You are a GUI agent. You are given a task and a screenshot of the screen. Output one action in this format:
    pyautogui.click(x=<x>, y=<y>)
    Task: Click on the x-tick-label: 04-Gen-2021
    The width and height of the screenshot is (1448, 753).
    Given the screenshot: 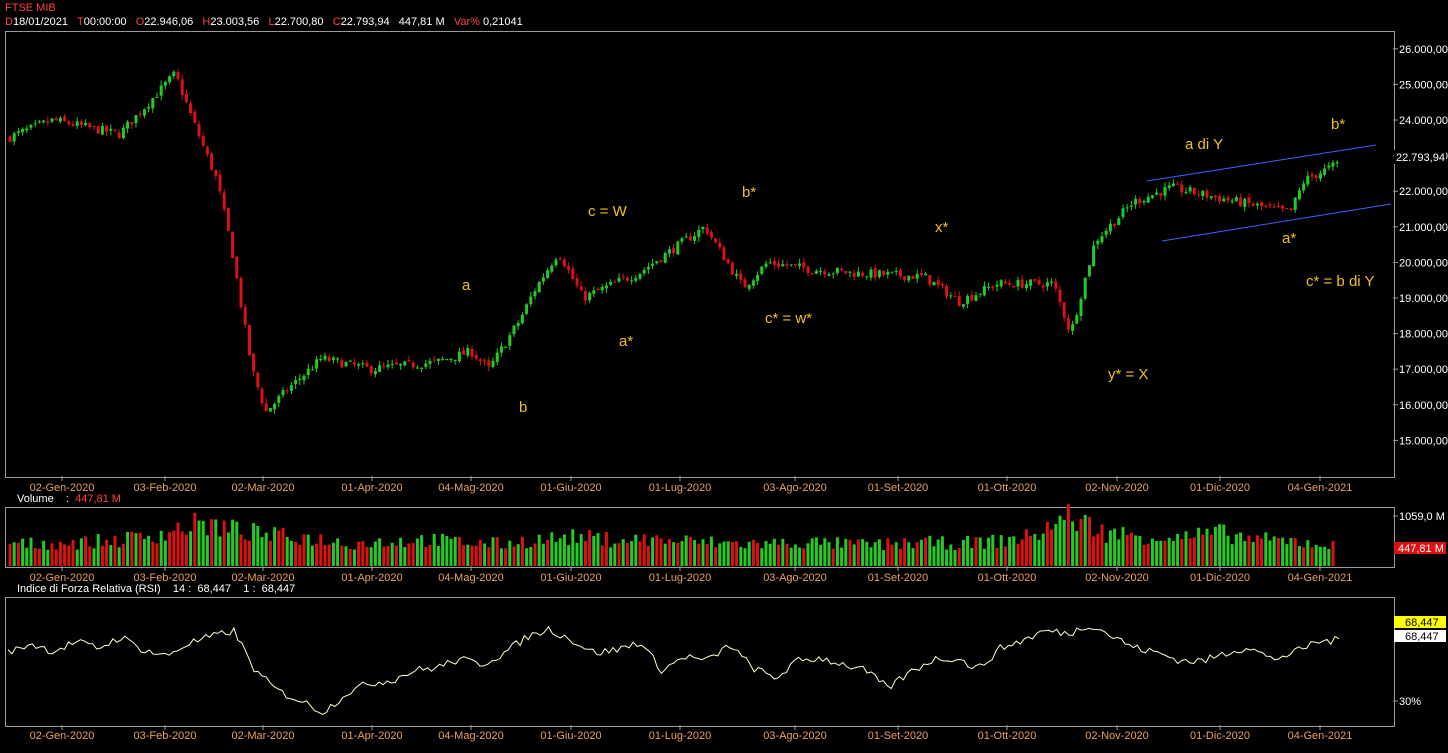 What is the action you would take?
    pyautogui.click(x=1320, y=488)
    